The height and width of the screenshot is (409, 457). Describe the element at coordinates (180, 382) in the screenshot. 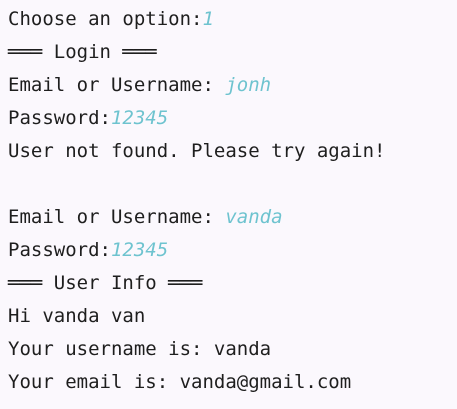

I see `email-info-line: Your email is: vanda@gmail.com` at that location.